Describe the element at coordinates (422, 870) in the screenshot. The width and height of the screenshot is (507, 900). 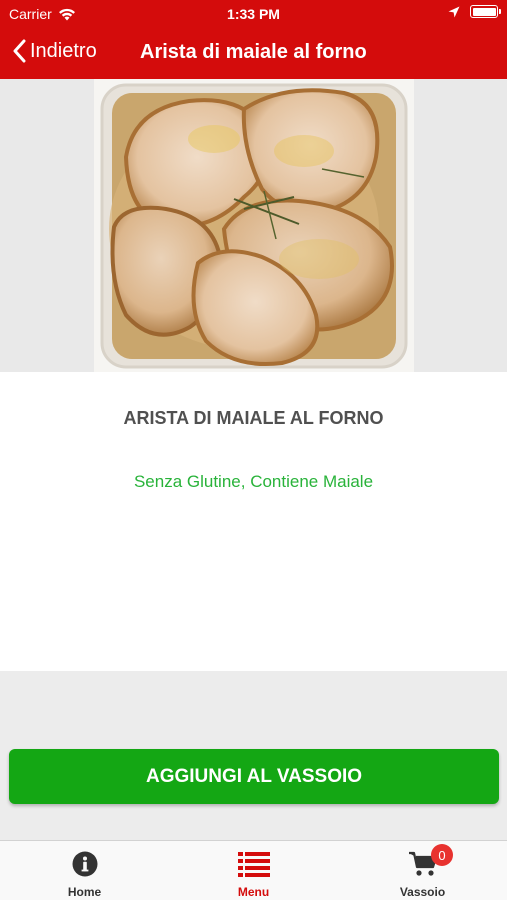
I see `tab-tray: Vassoio` at that location.